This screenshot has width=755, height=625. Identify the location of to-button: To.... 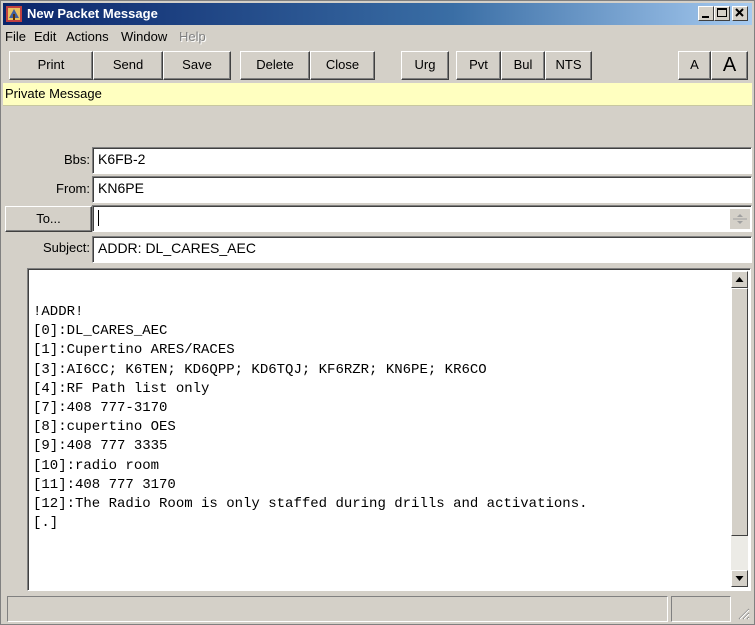
(48, 219).